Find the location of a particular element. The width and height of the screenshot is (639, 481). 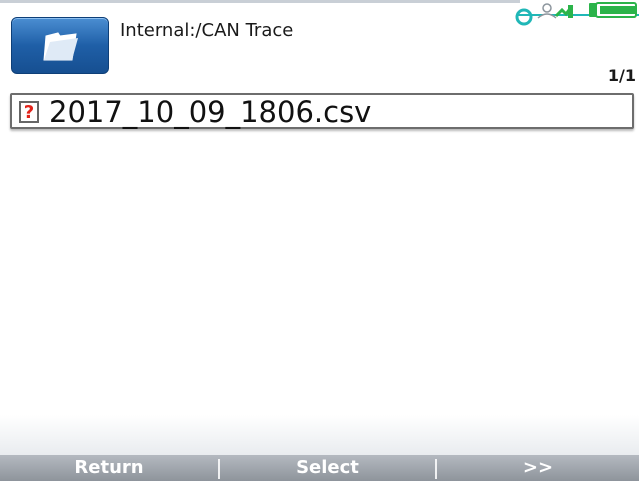

folder-button is located at coordinates (60, 45).